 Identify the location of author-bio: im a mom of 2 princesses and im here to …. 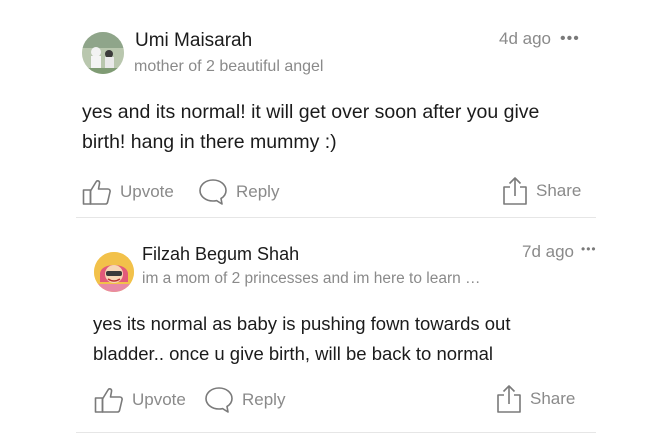
(311, 278).